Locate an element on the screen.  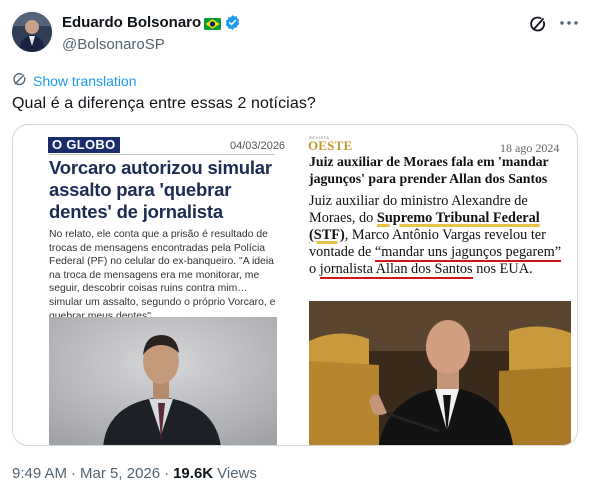
left-article-date: 04/03/2026 is located at coordinates (258, 146).